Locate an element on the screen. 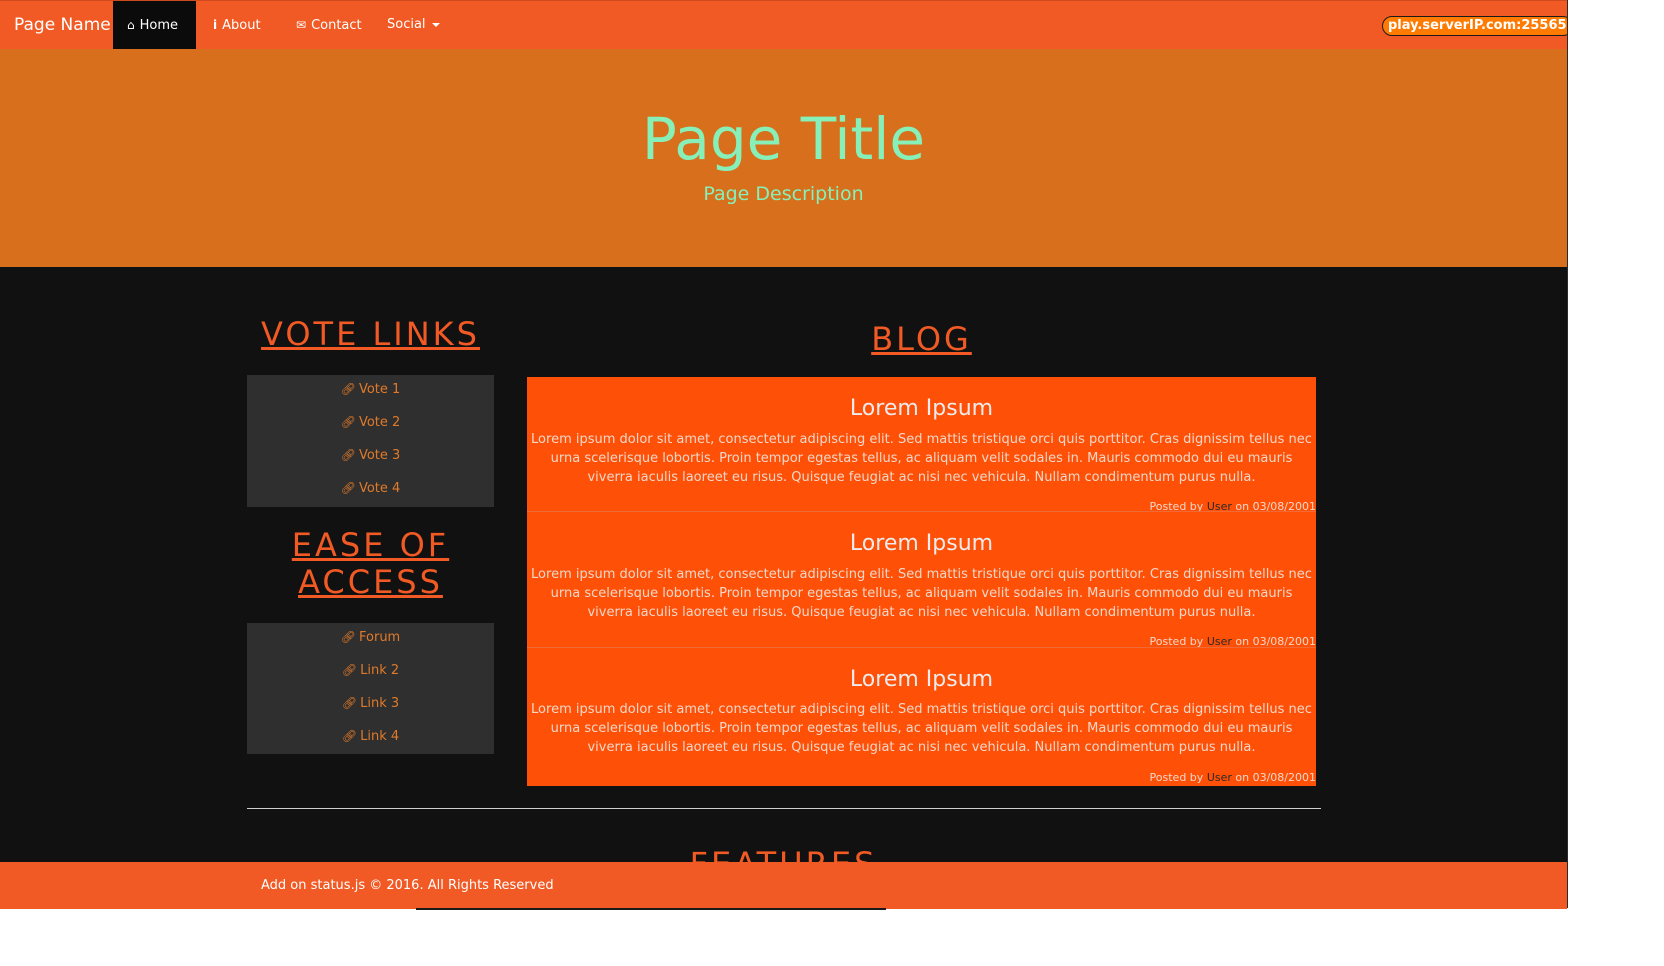 The height and width of the screenshot is (966, 1664). ease-heading-line2: ACCESS is located at coordinates (370, 582).